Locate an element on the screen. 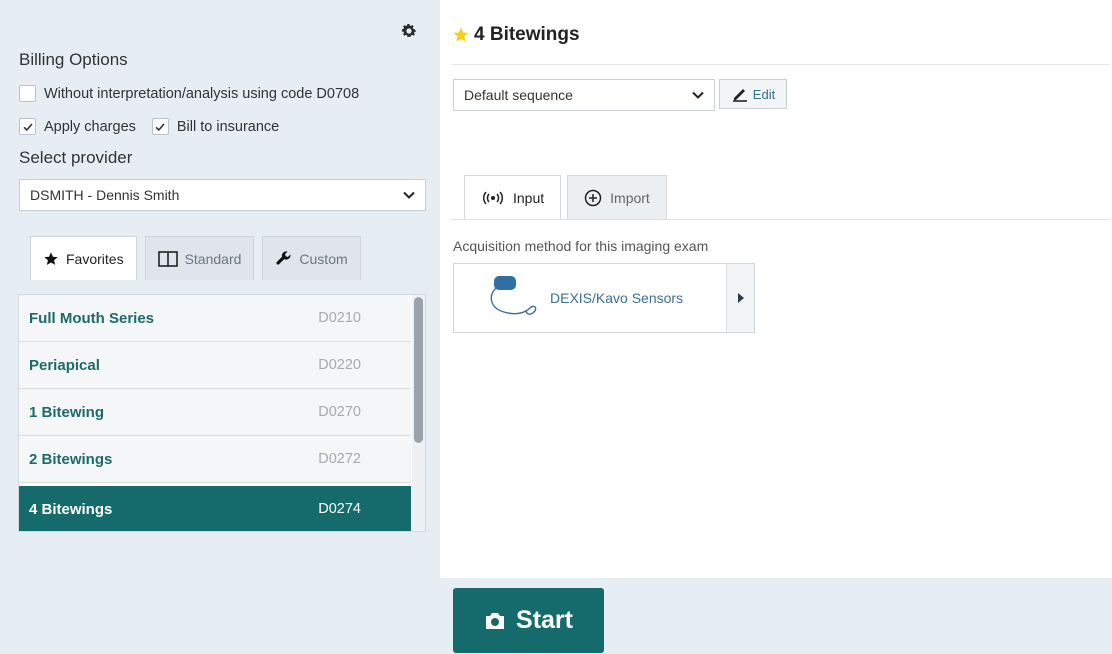  camera-icon is located at coordinates (495, 620).